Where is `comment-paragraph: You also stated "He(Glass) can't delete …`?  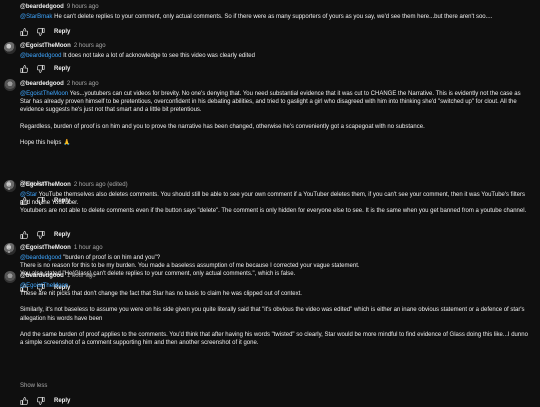
comment-paragraph: You also stated "He(Glass) can't delete … is located at coordinates (158, 274).